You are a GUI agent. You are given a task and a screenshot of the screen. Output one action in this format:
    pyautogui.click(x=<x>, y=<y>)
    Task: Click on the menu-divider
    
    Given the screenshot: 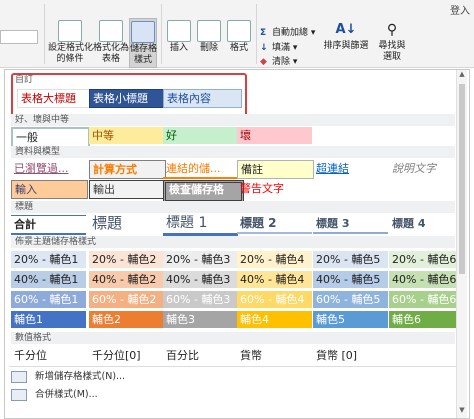 What is the action you would take?
    pyautogui.click(x=233, y=366)
    